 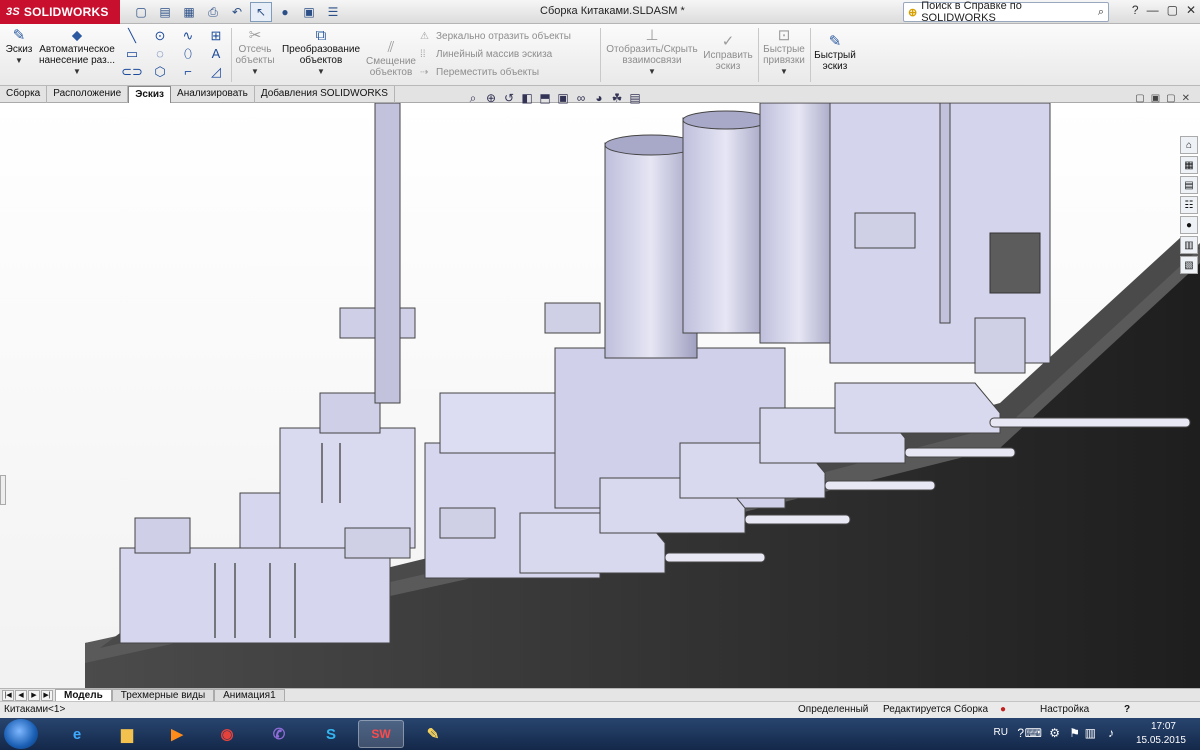 I want to click on fillet-icon: ⌐, so click(x=188, y=72).